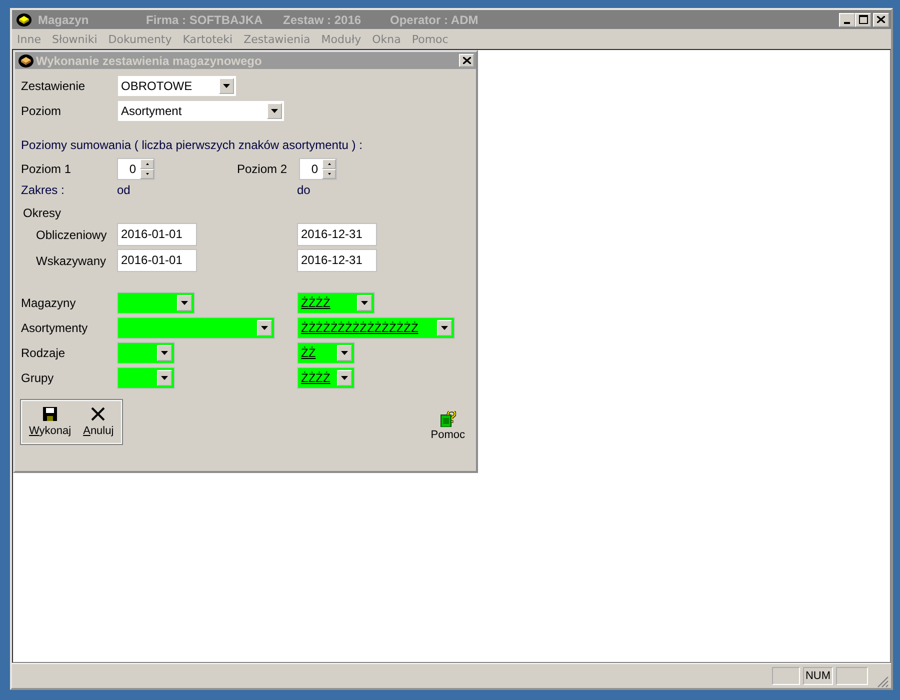 This screenshot has height=700, width=900. I want to click on help-button: Pomoc, so click(447, 426).